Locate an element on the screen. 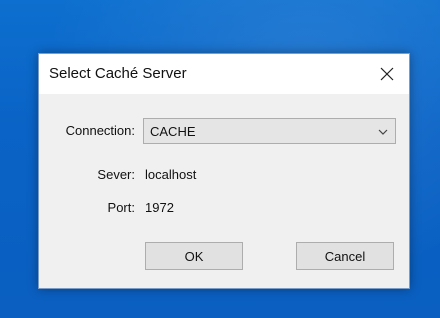  close-button is located at coordinates (387, 74).